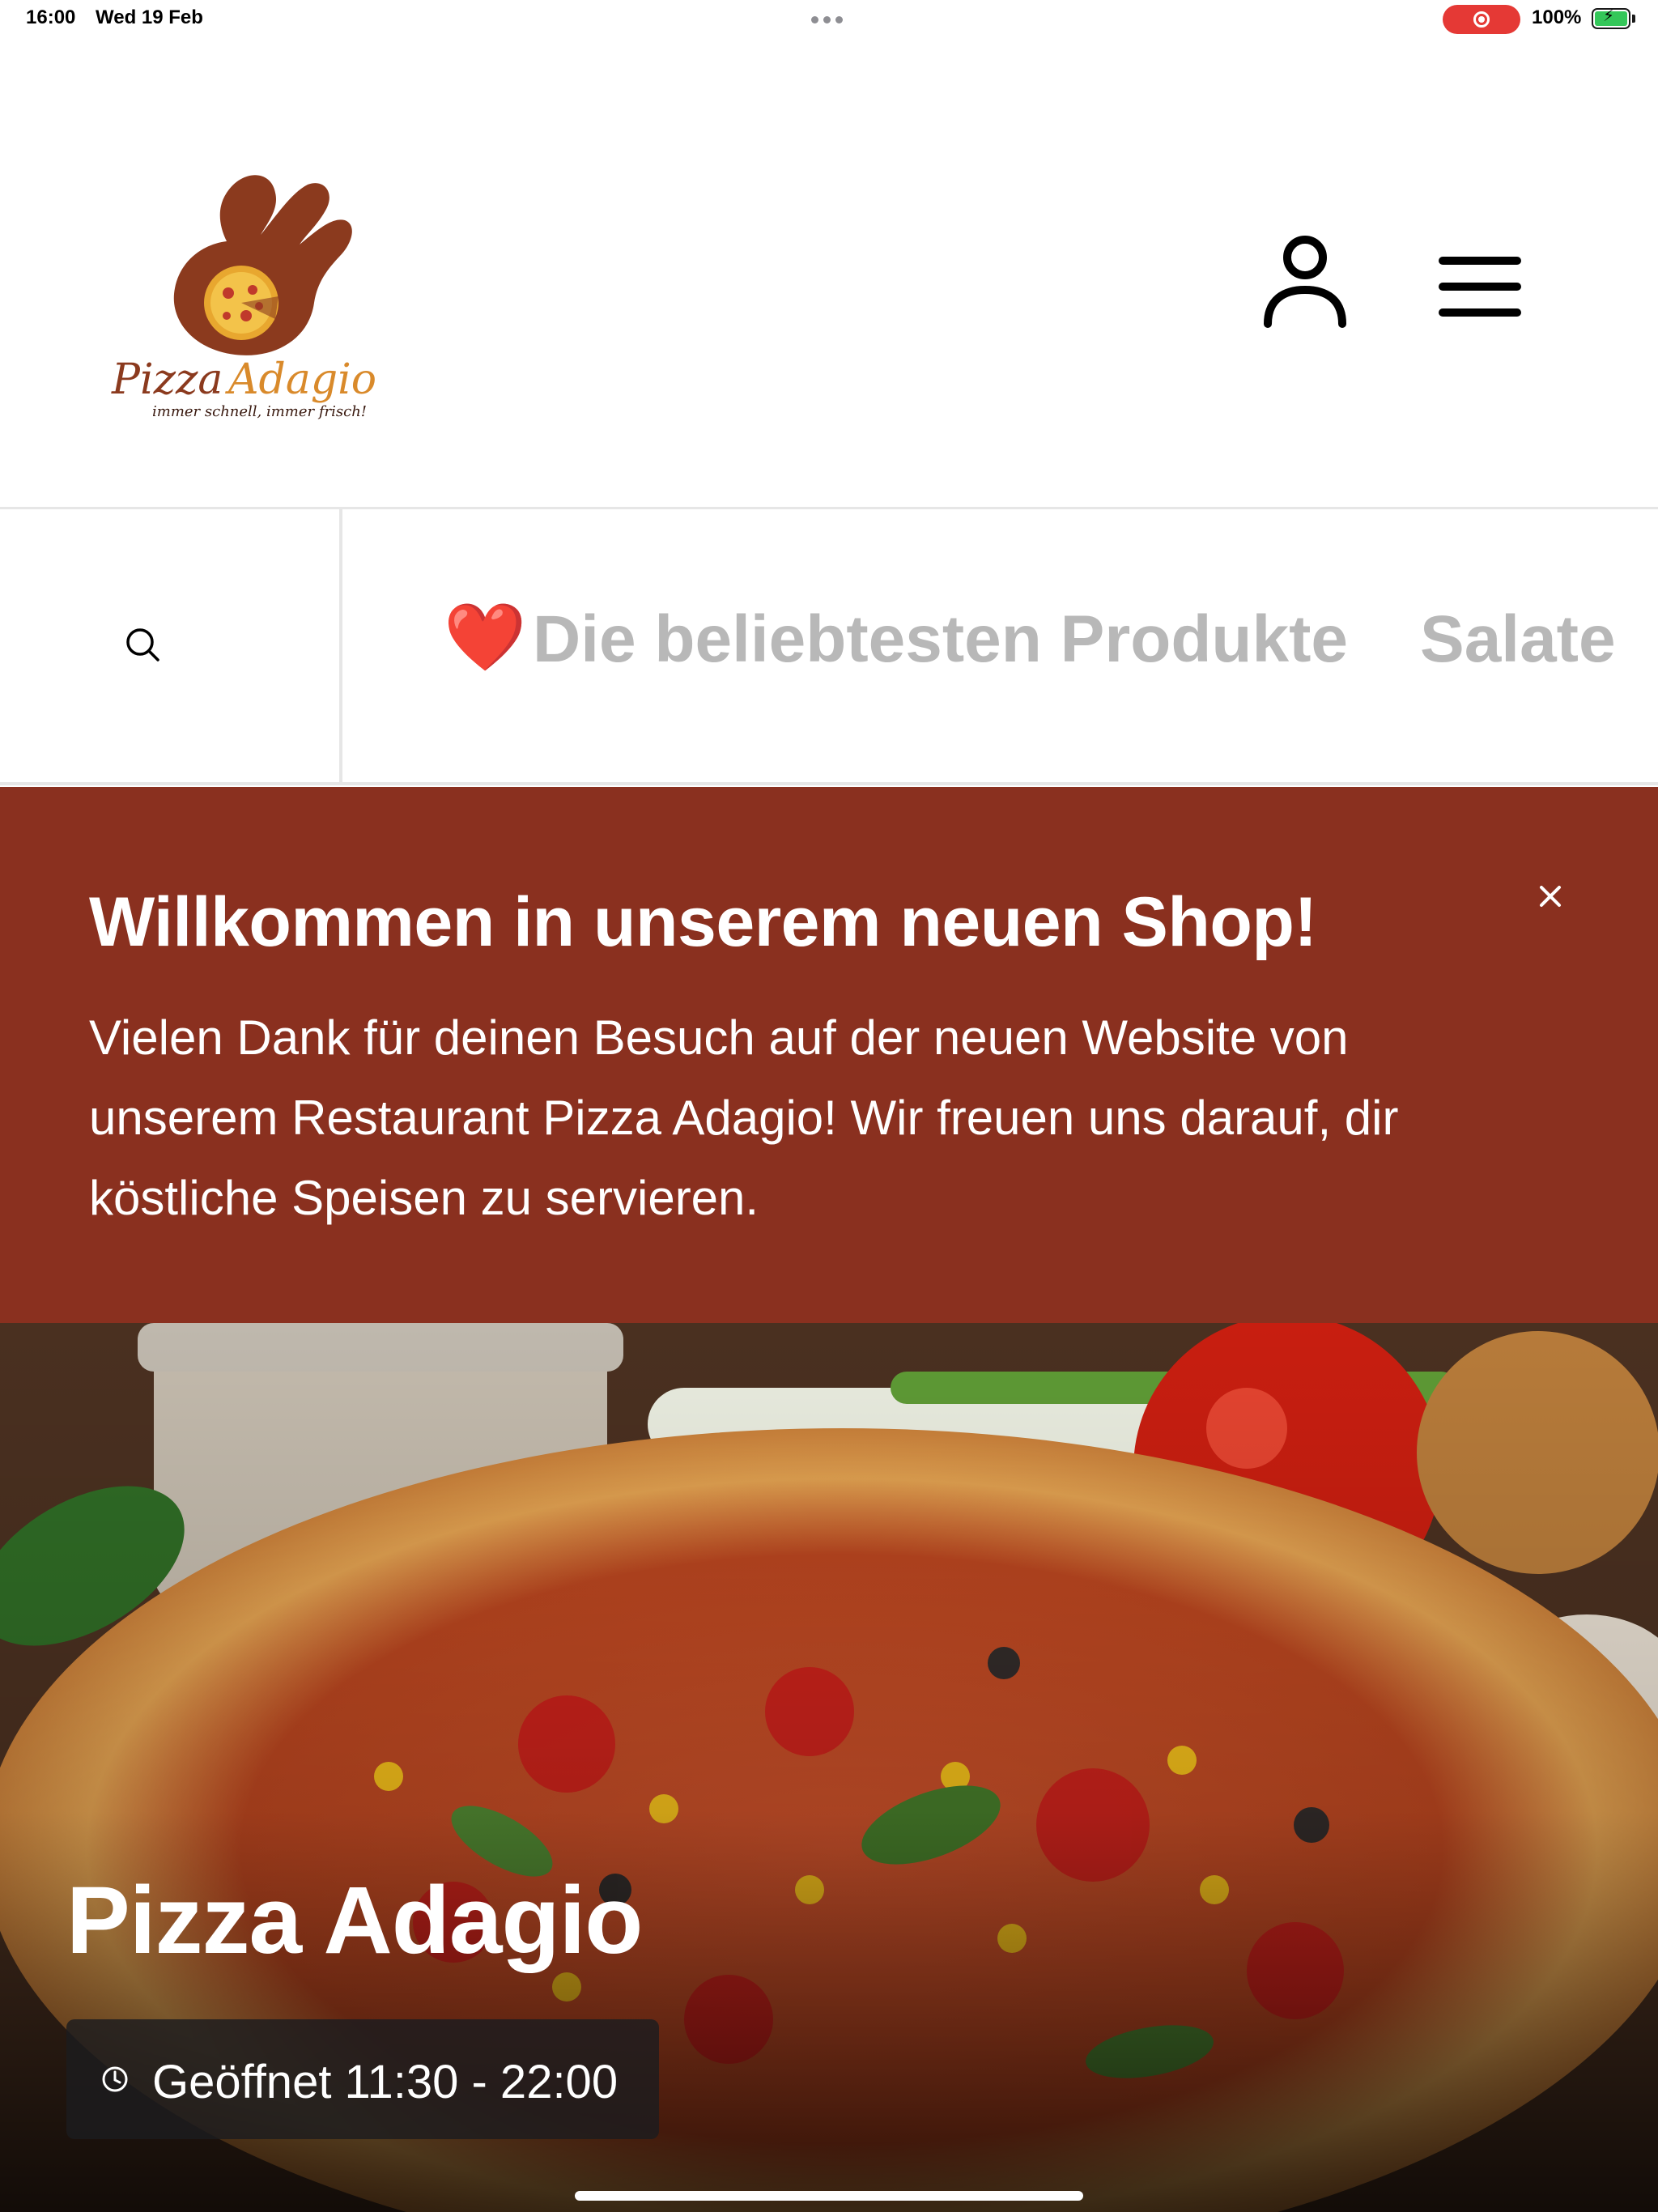 The height and width of the screenshot is (2212, 1658). I want to click on svg-text: immer schnell, immer frisch!, so click(259, 412).